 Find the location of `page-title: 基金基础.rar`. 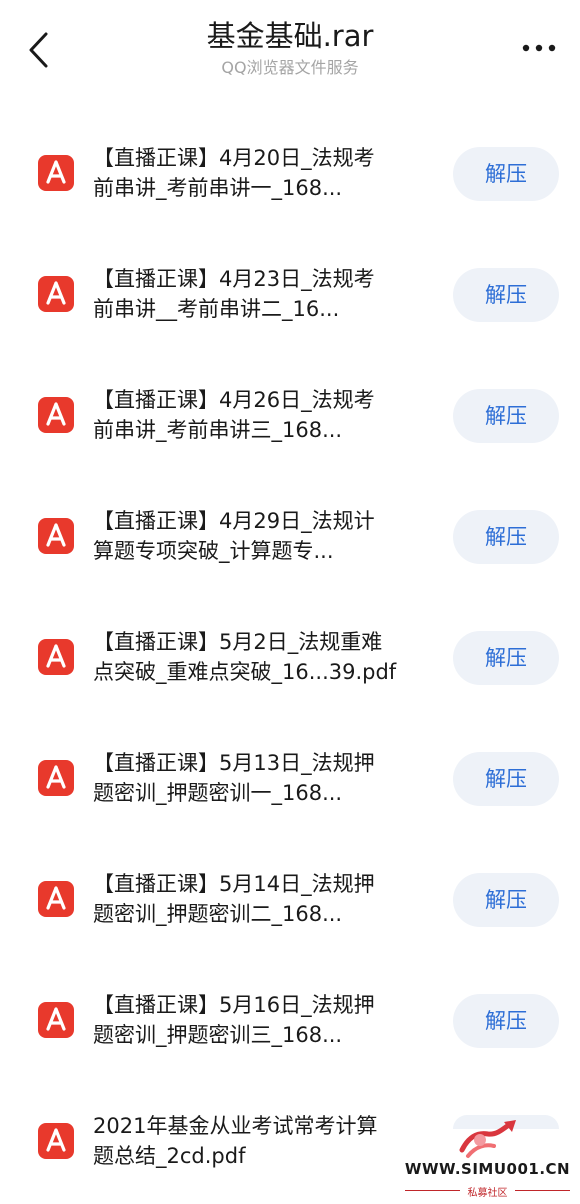

page-title: 基金基础.rar is located at coordinates (290, 36).